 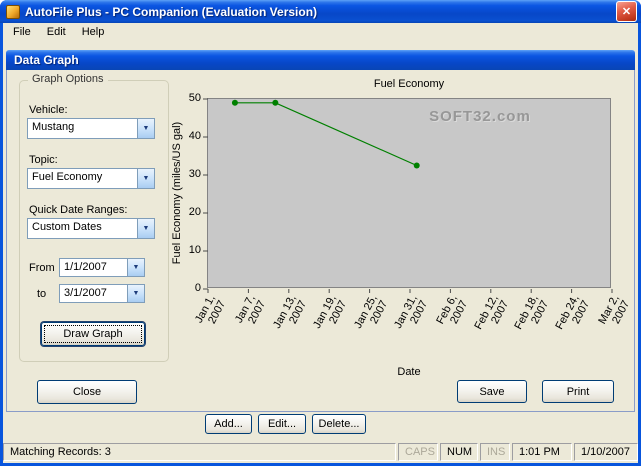 I want to click on status-num-indicator: NUM, so click(x=459, y=452).